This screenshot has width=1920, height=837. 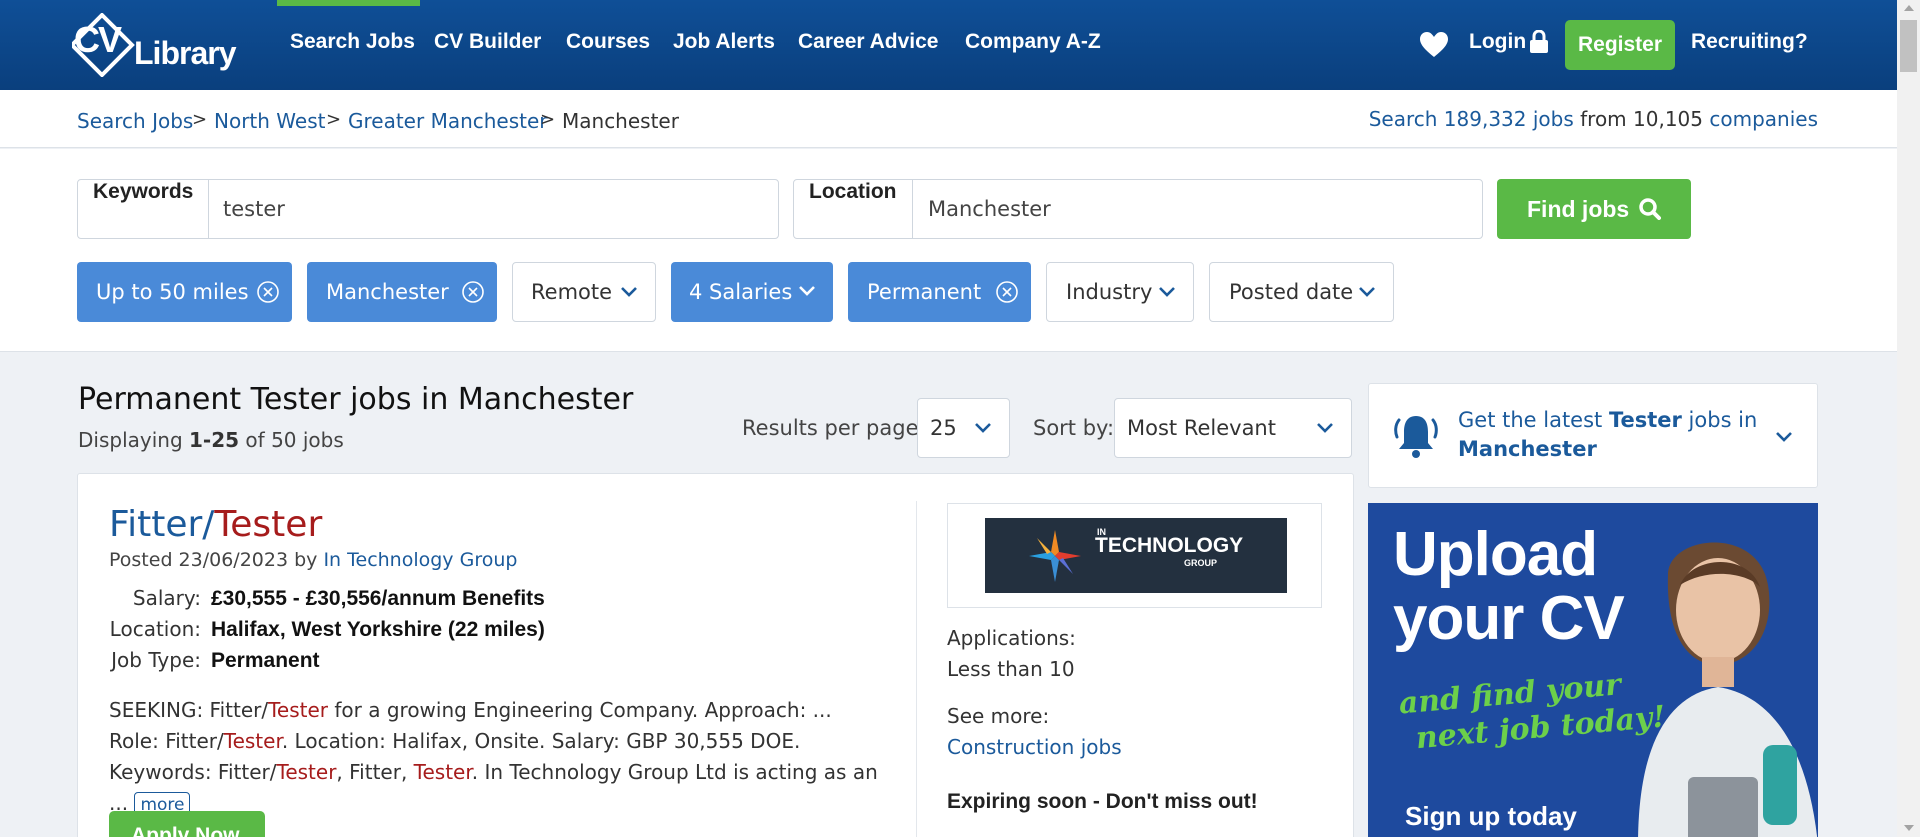 What do you see at coordinates (1034, 747) in the screenshot?
I see `see-more-link: Construction jobs` at bounding box center [1034, 747].